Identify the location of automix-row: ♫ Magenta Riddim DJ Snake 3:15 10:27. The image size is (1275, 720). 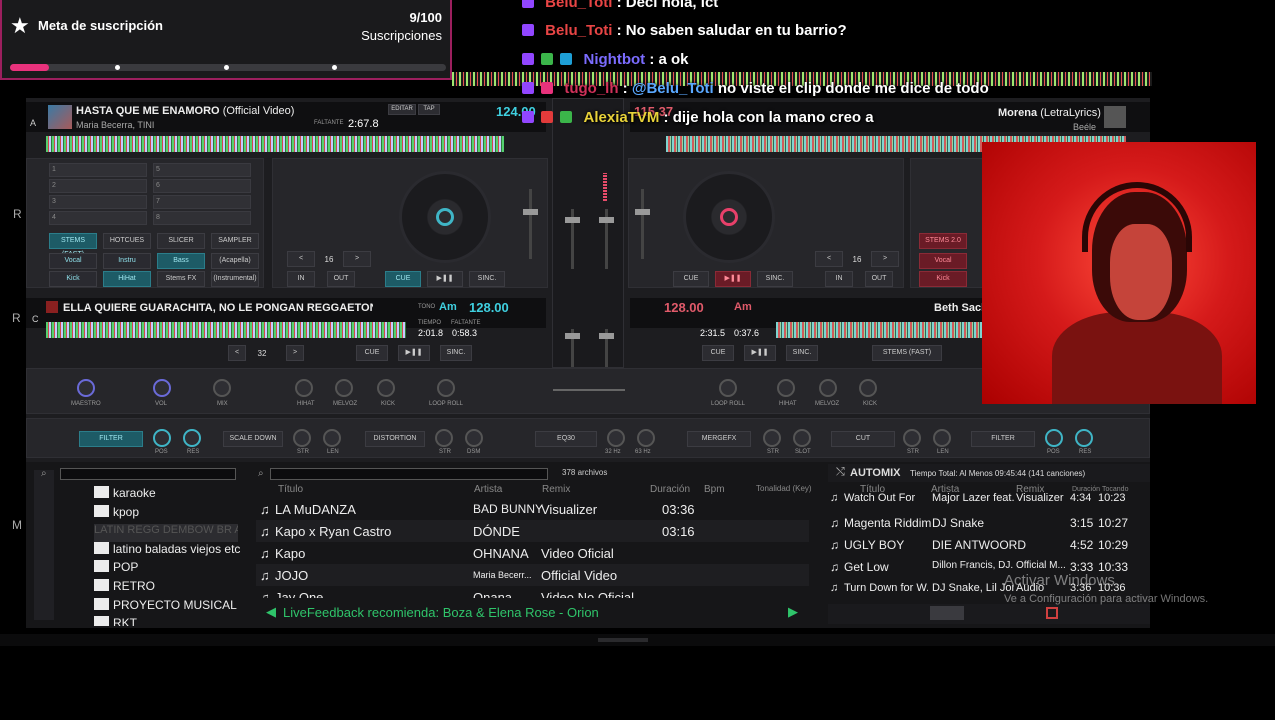
(978, 523).